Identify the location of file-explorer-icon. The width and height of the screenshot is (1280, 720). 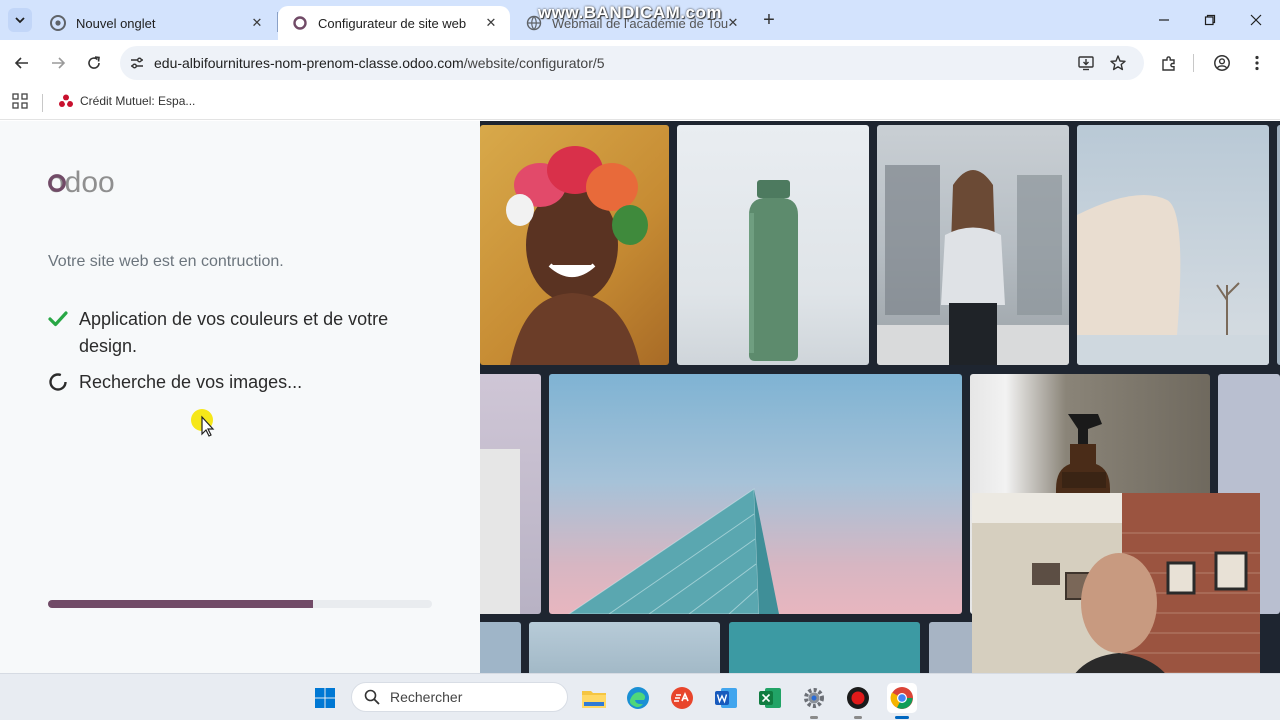
(594, 699).